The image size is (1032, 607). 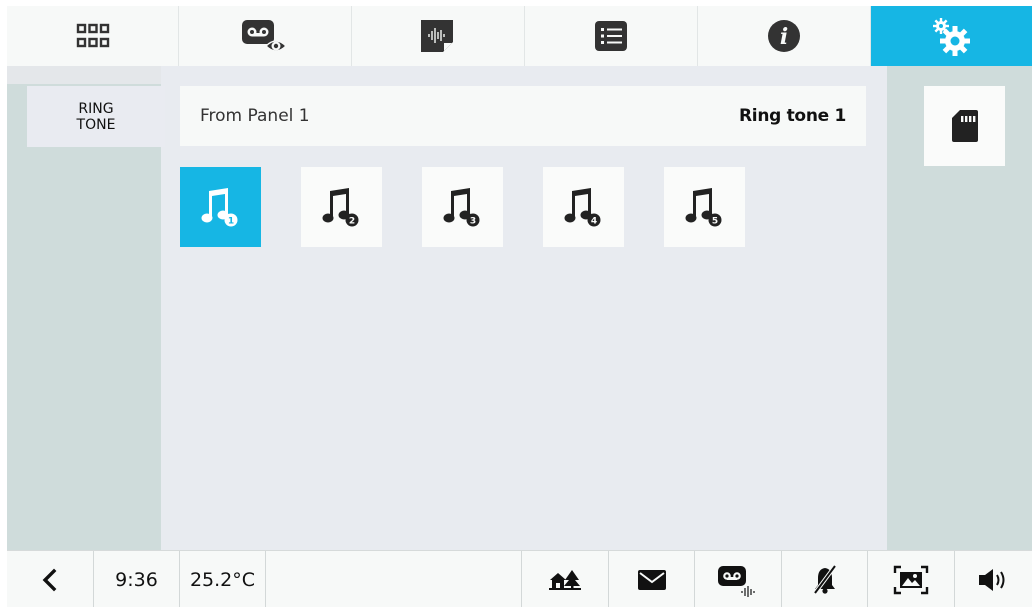 I want to click on tab-settings, so click(x=951, y=36).